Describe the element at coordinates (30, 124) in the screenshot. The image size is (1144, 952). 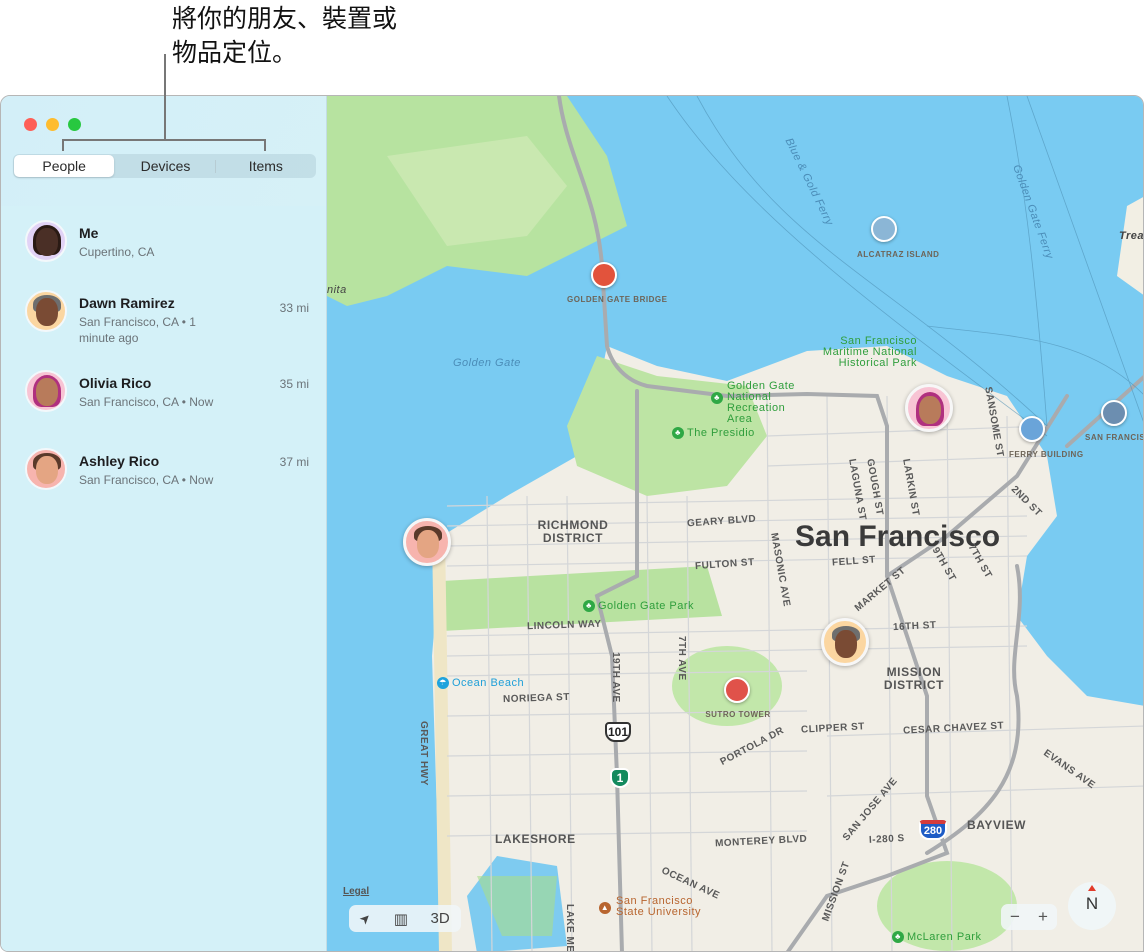
I see `close-button` at that location.